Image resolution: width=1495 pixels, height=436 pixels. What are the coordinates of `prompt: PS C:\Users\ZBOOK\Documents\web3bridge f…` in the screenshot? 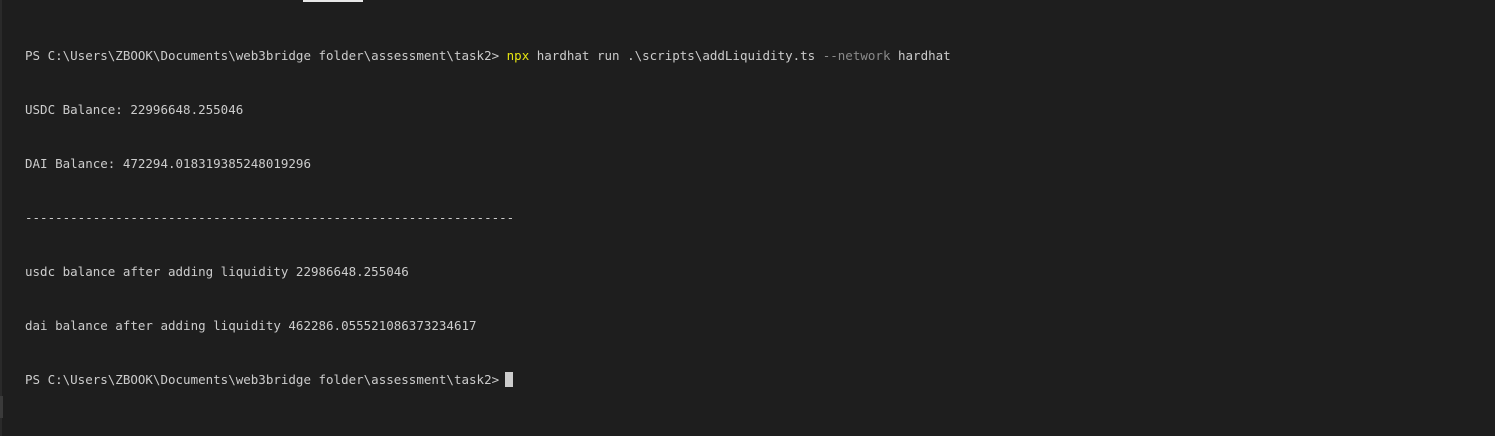 It's located at (262, 55).